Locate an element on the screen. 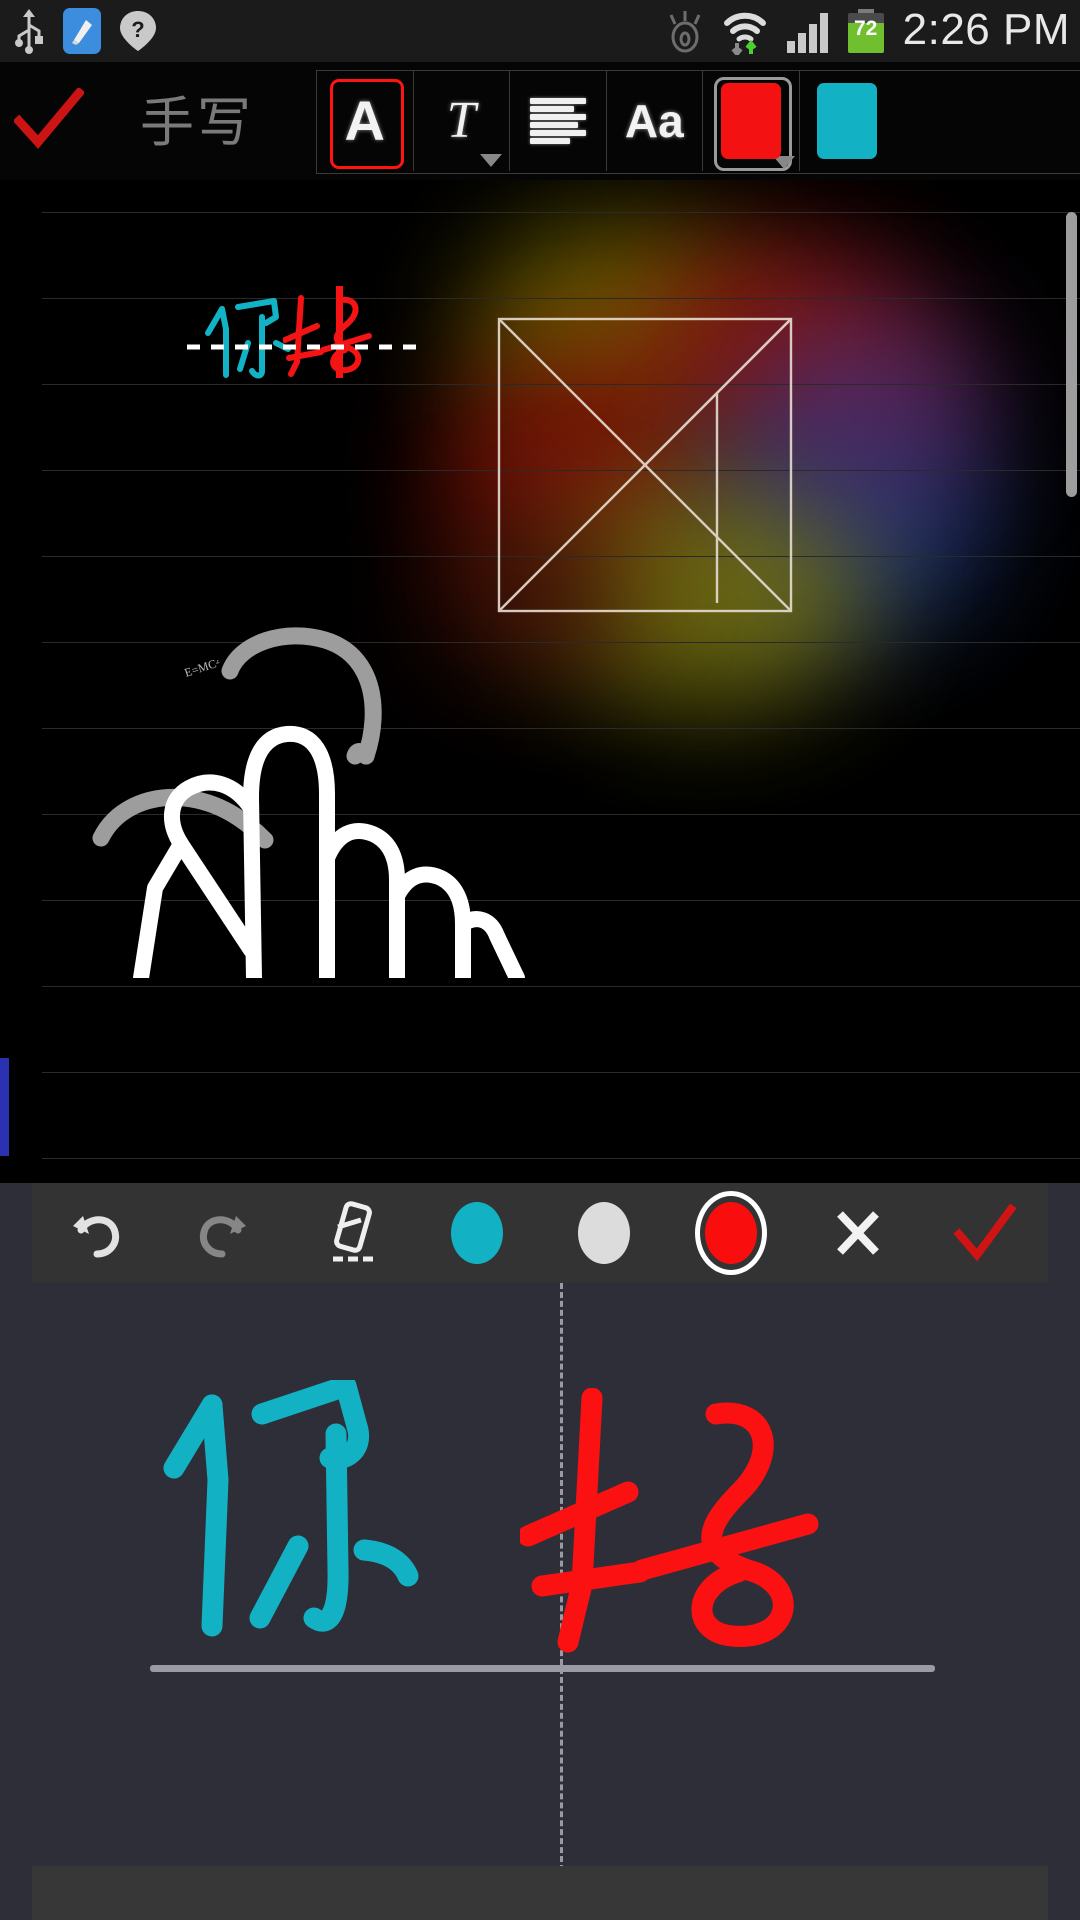  undo-icon is located at coordinates (95, 1237).